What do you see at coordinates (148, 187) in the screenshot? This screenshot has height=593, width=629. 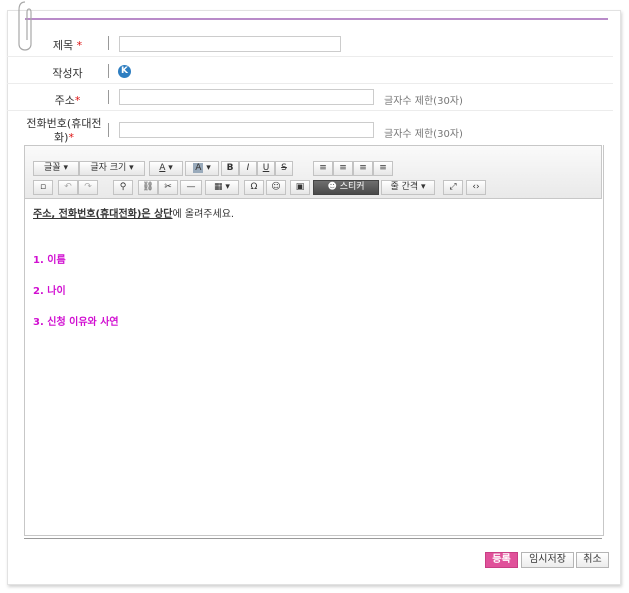 I see `link-icon: ⛓` at bounding box center [148, 187].